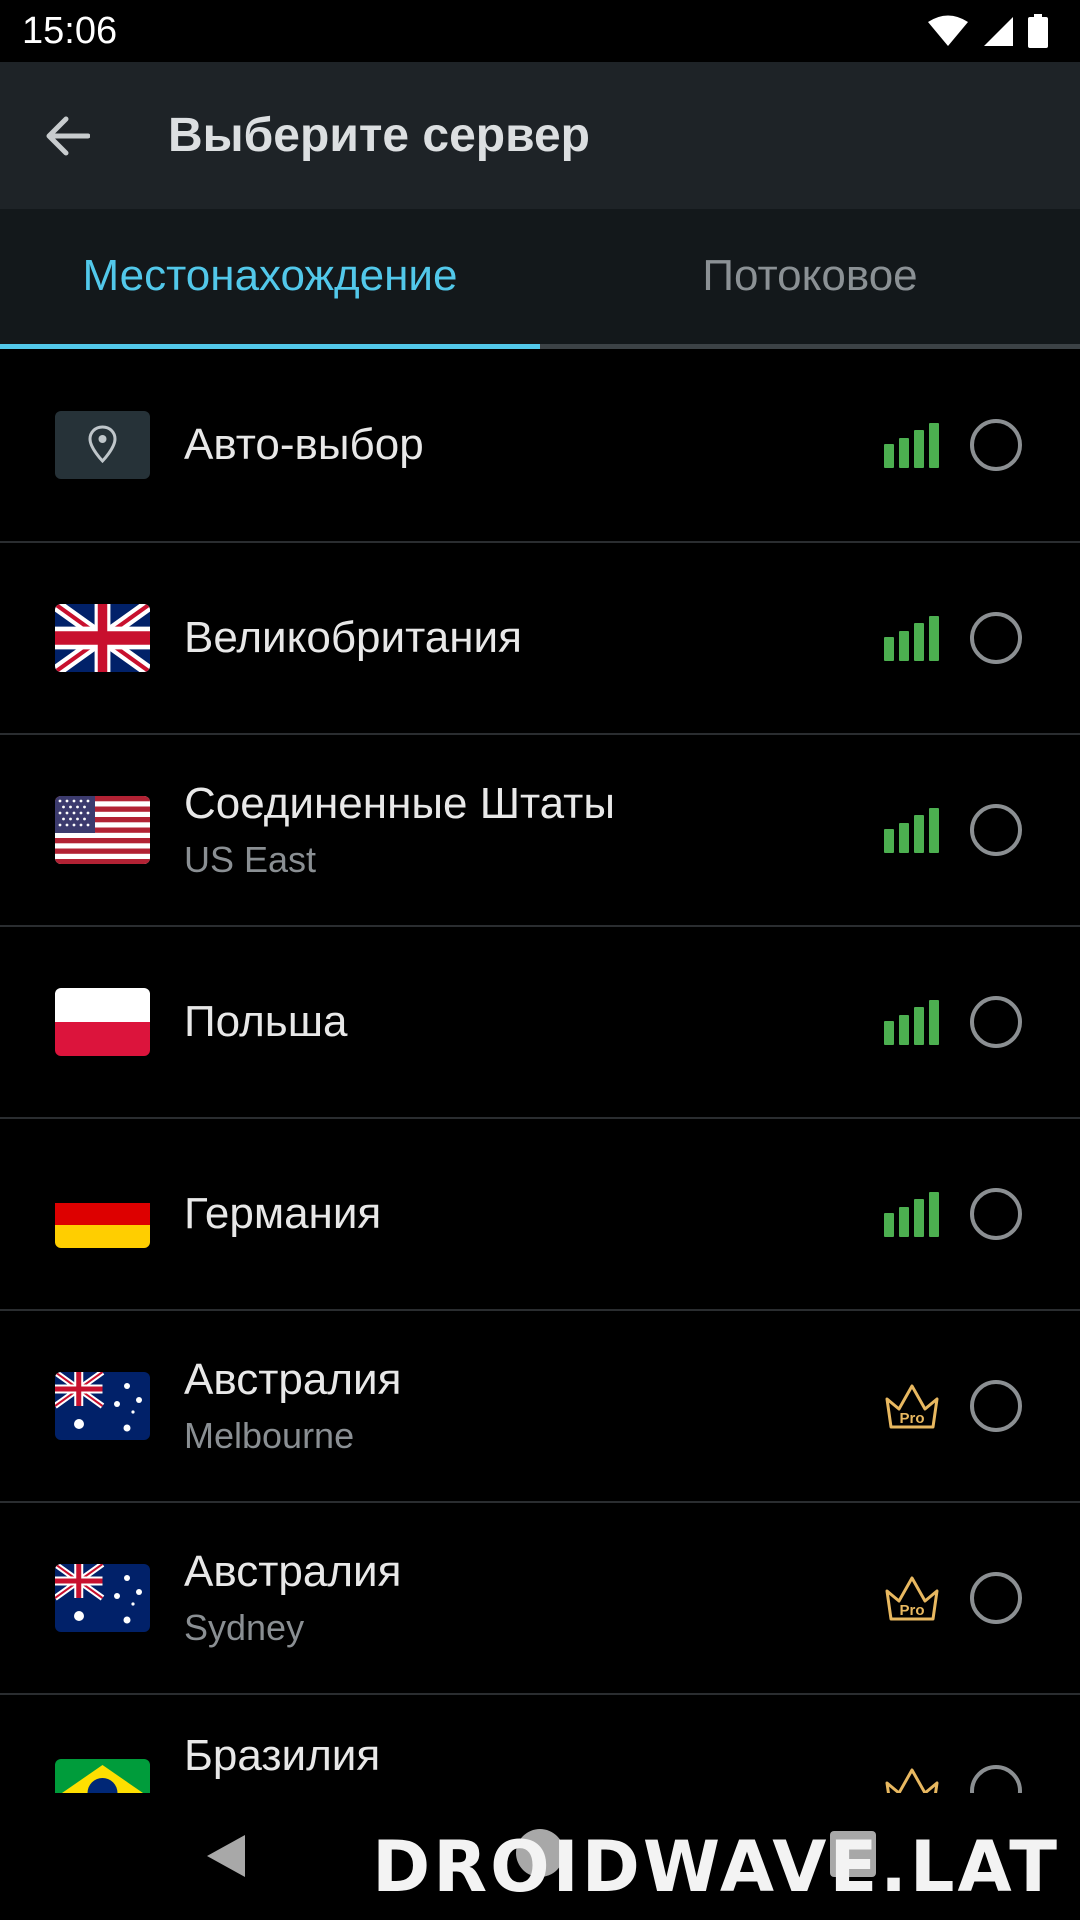 This screenshot has width=1080, height=1920. I want to click on server-name: Польша, so click(266, 1021).